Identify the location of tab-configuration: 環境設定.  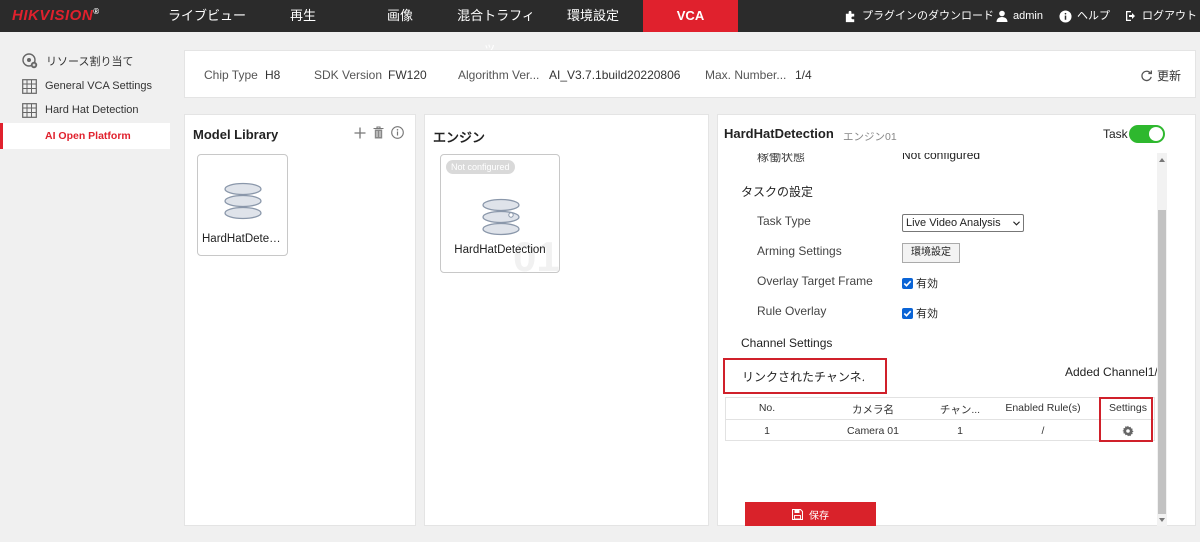
(593, 16).